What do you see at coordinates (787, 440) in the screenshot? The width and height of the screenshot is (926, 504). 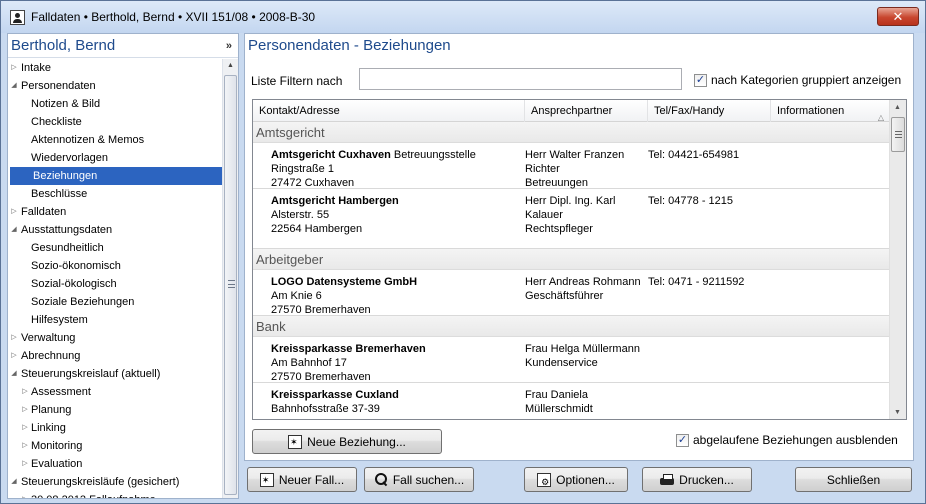 I see `hide-expired-checkbox: ✓ abgelaufene Beziehungen ausblenden` at bounding box center [787, 440].